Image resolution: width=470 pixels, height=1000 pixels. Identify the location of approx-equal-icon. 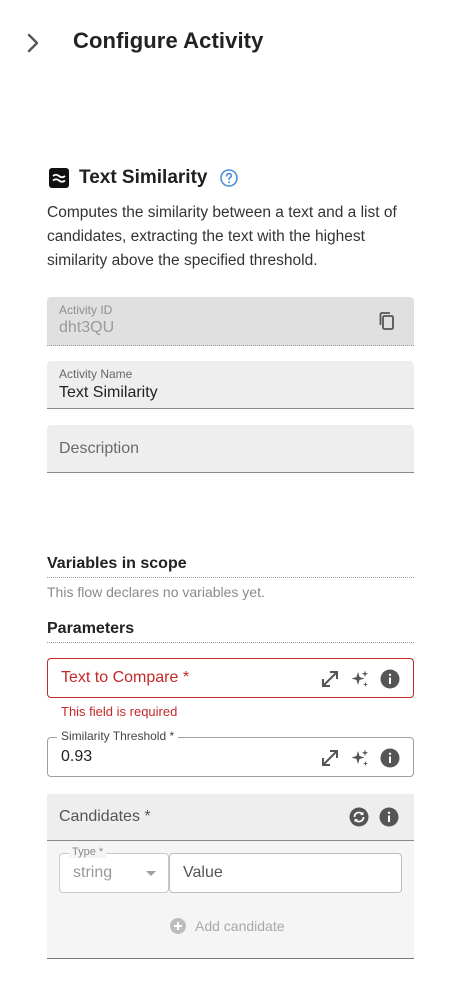
(59, 178).